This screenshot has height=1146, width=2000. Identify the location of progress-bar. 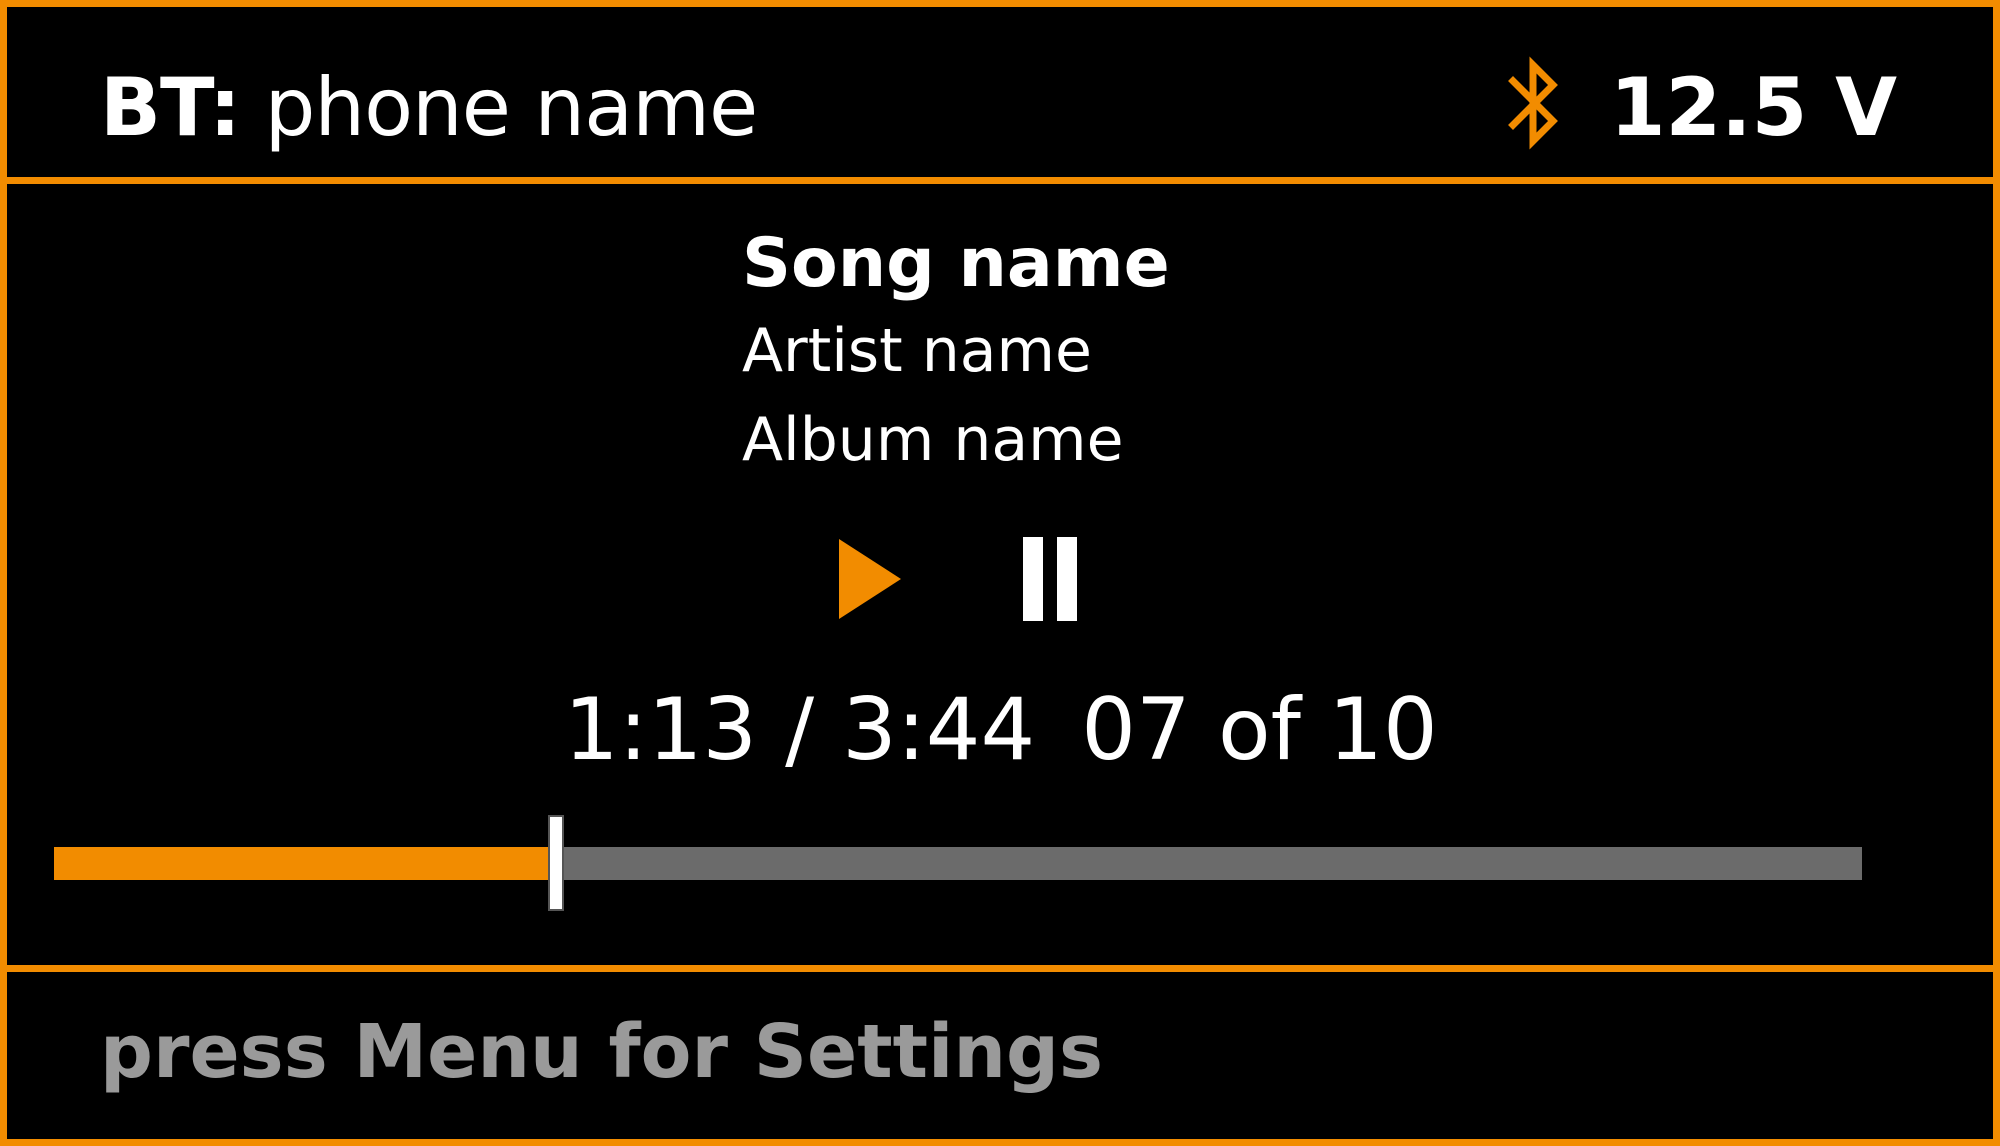
(958, 863).